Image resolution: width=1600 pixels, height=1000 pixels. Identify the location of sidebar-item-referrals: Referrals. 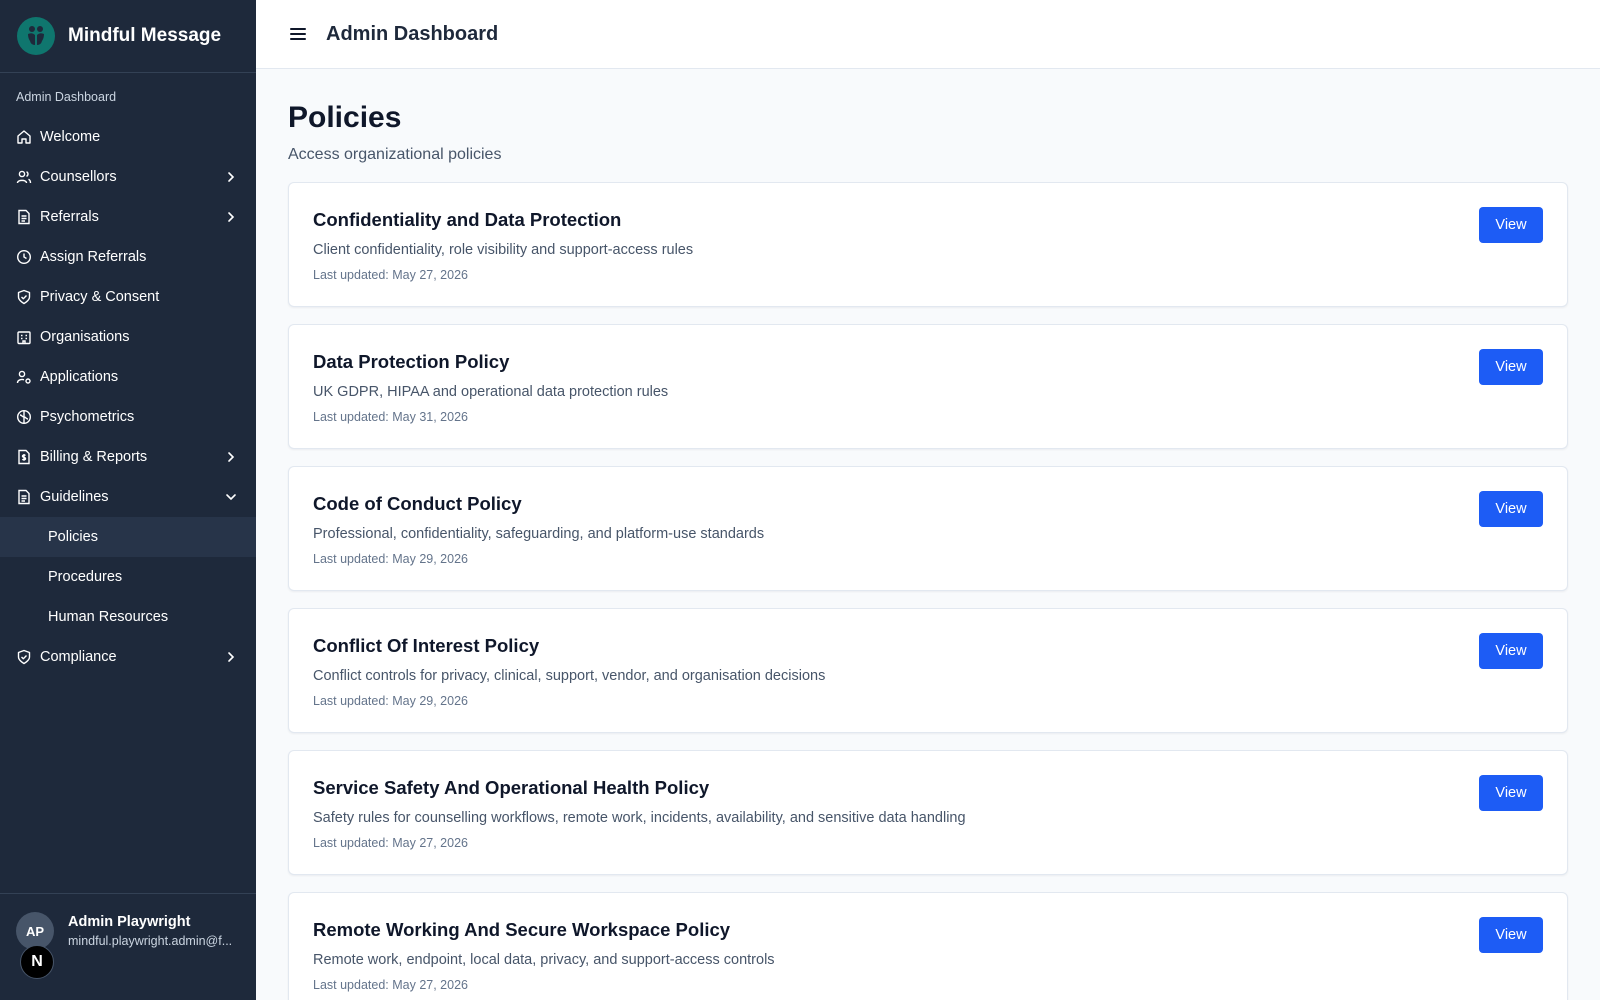
(128, 217).